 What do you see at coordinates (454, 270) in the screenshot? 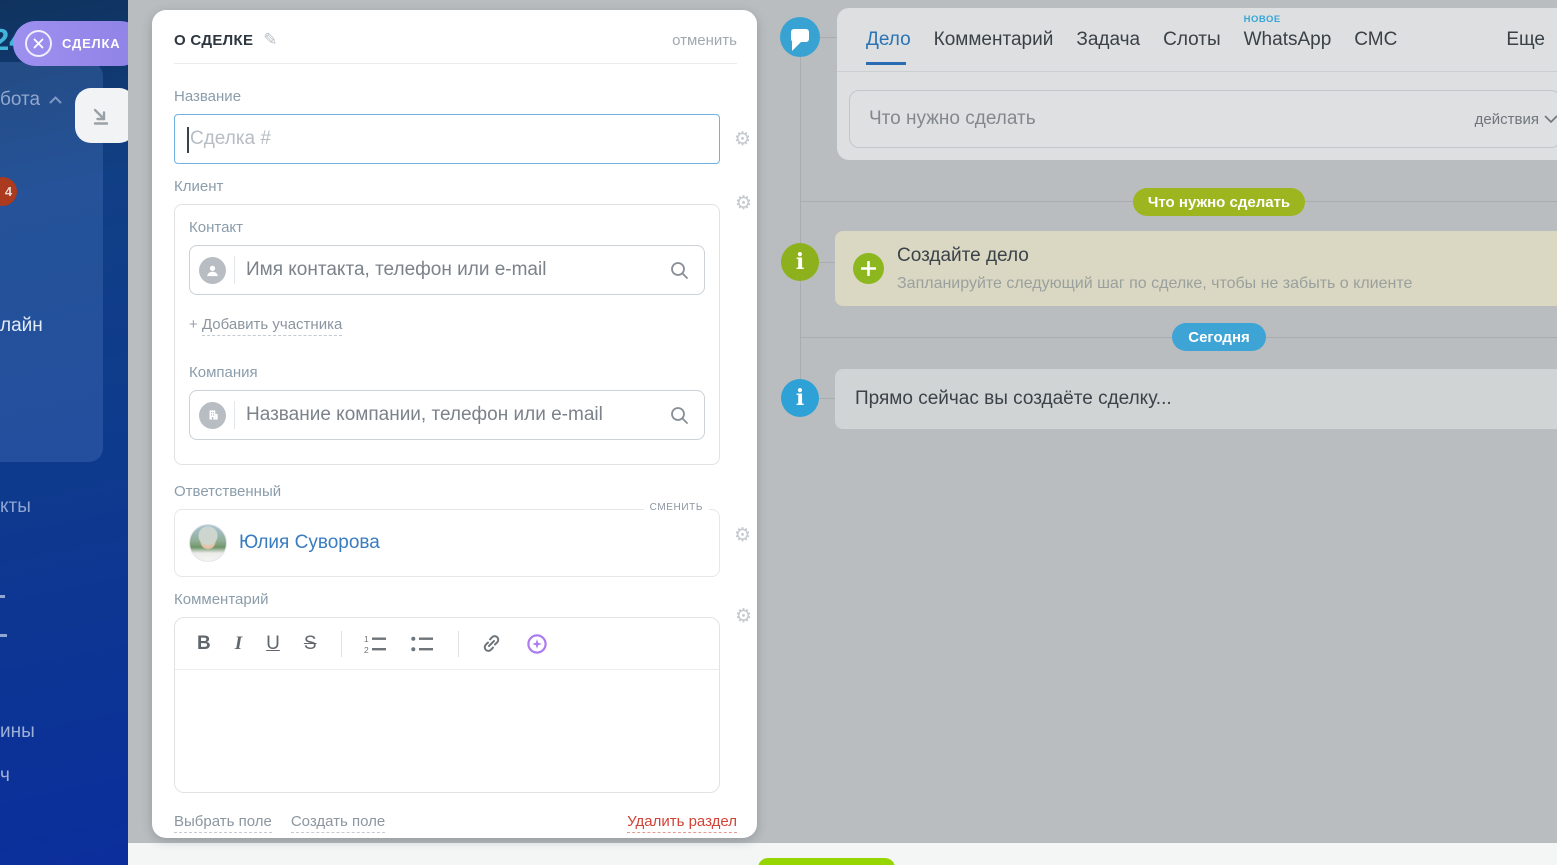
I see `contact-search-input` at bounding box center [454, 270].